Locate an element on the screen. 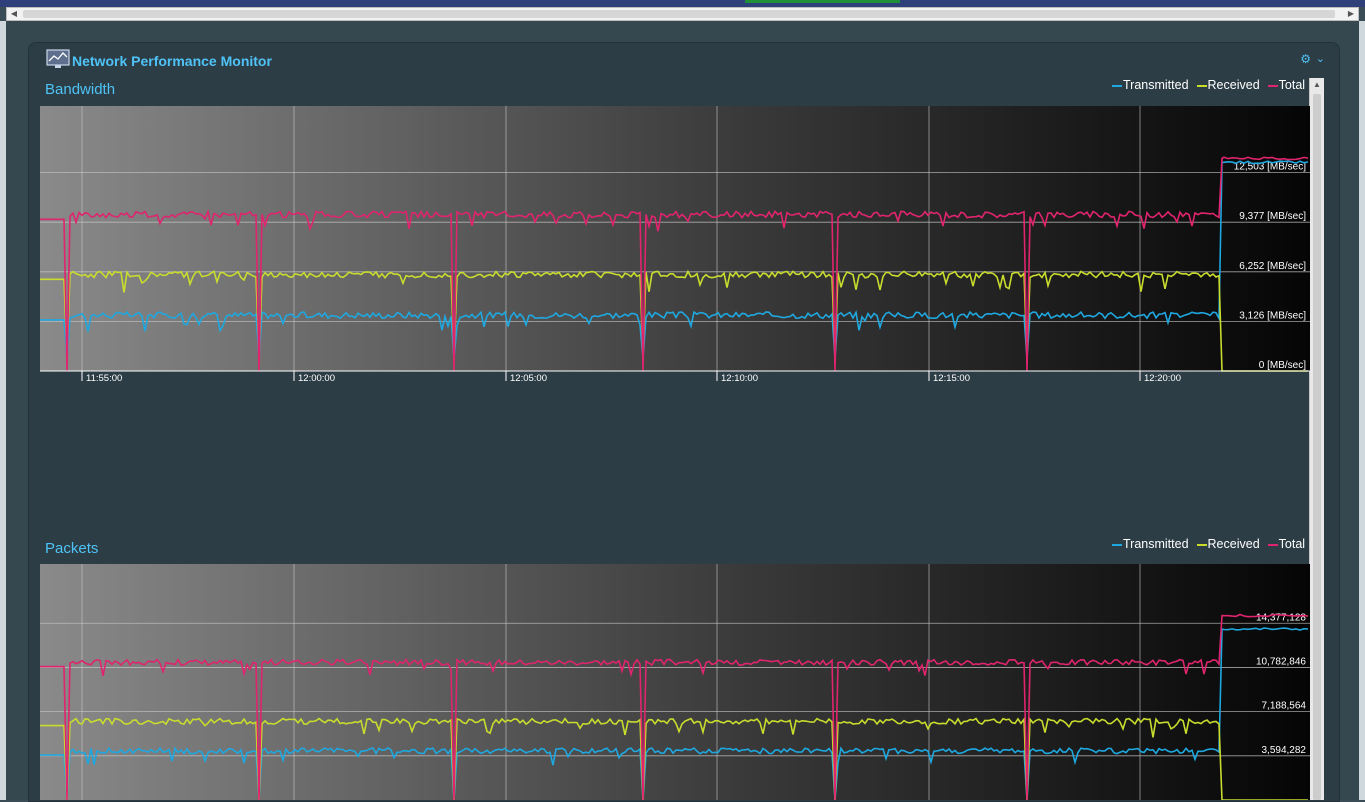 The width and height of the screenshot is (1365, 802). bandwidth-legend: Transmitted Received Total is located at coordinates (1204, 85).